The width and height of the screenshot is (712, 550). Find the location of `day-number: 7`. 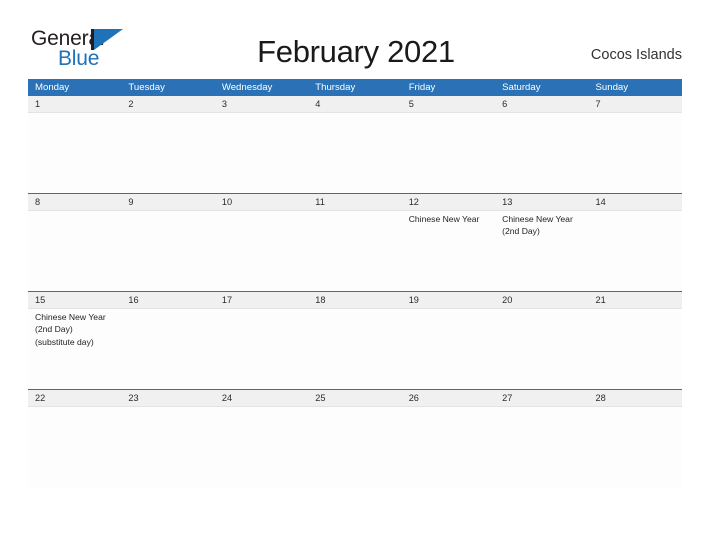

day-number: 7 is located at coordinates (635, 104).